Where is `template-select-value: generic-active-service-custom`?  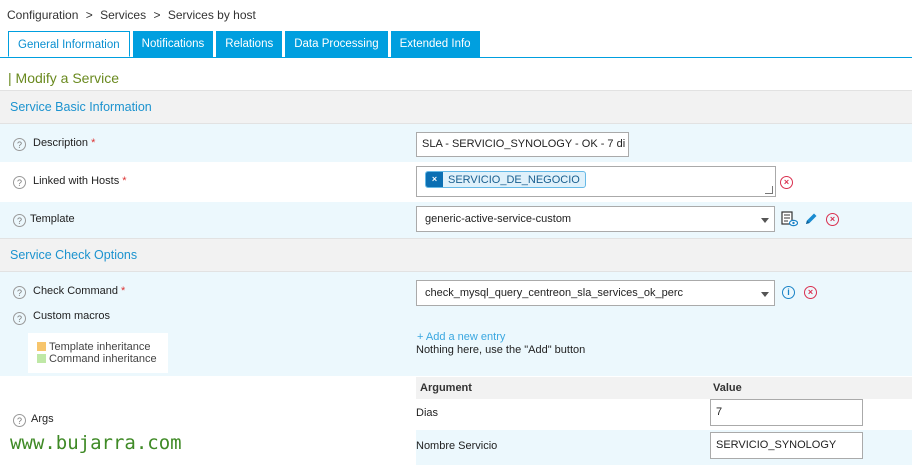 template-select-value: generic-active-service-custom is located at coordinates (498, 219).